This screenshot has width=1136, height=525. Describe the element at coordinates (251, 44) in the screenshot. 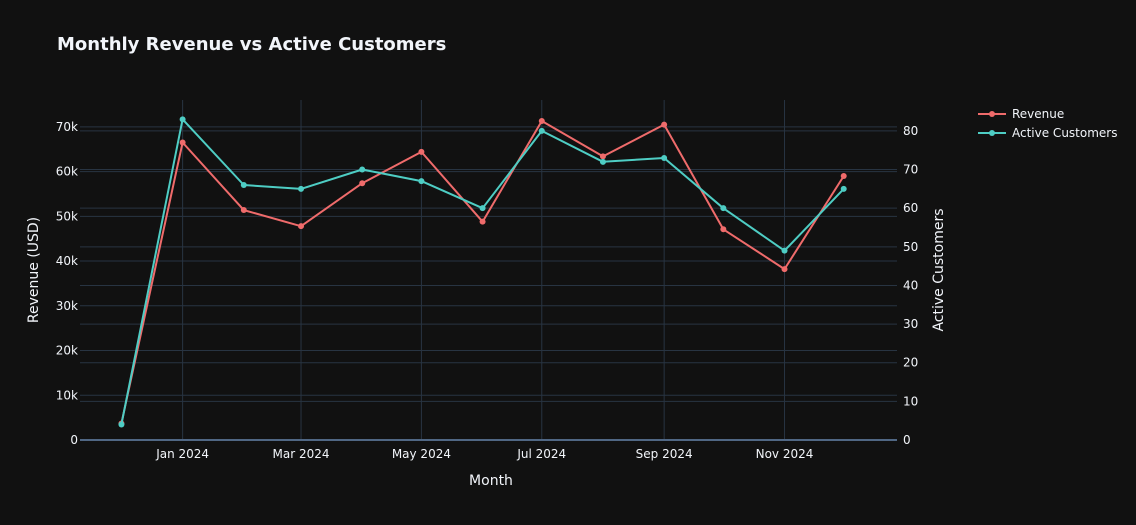

I see `chart-title: Monthly Revenue vs Active Customers` at that location.